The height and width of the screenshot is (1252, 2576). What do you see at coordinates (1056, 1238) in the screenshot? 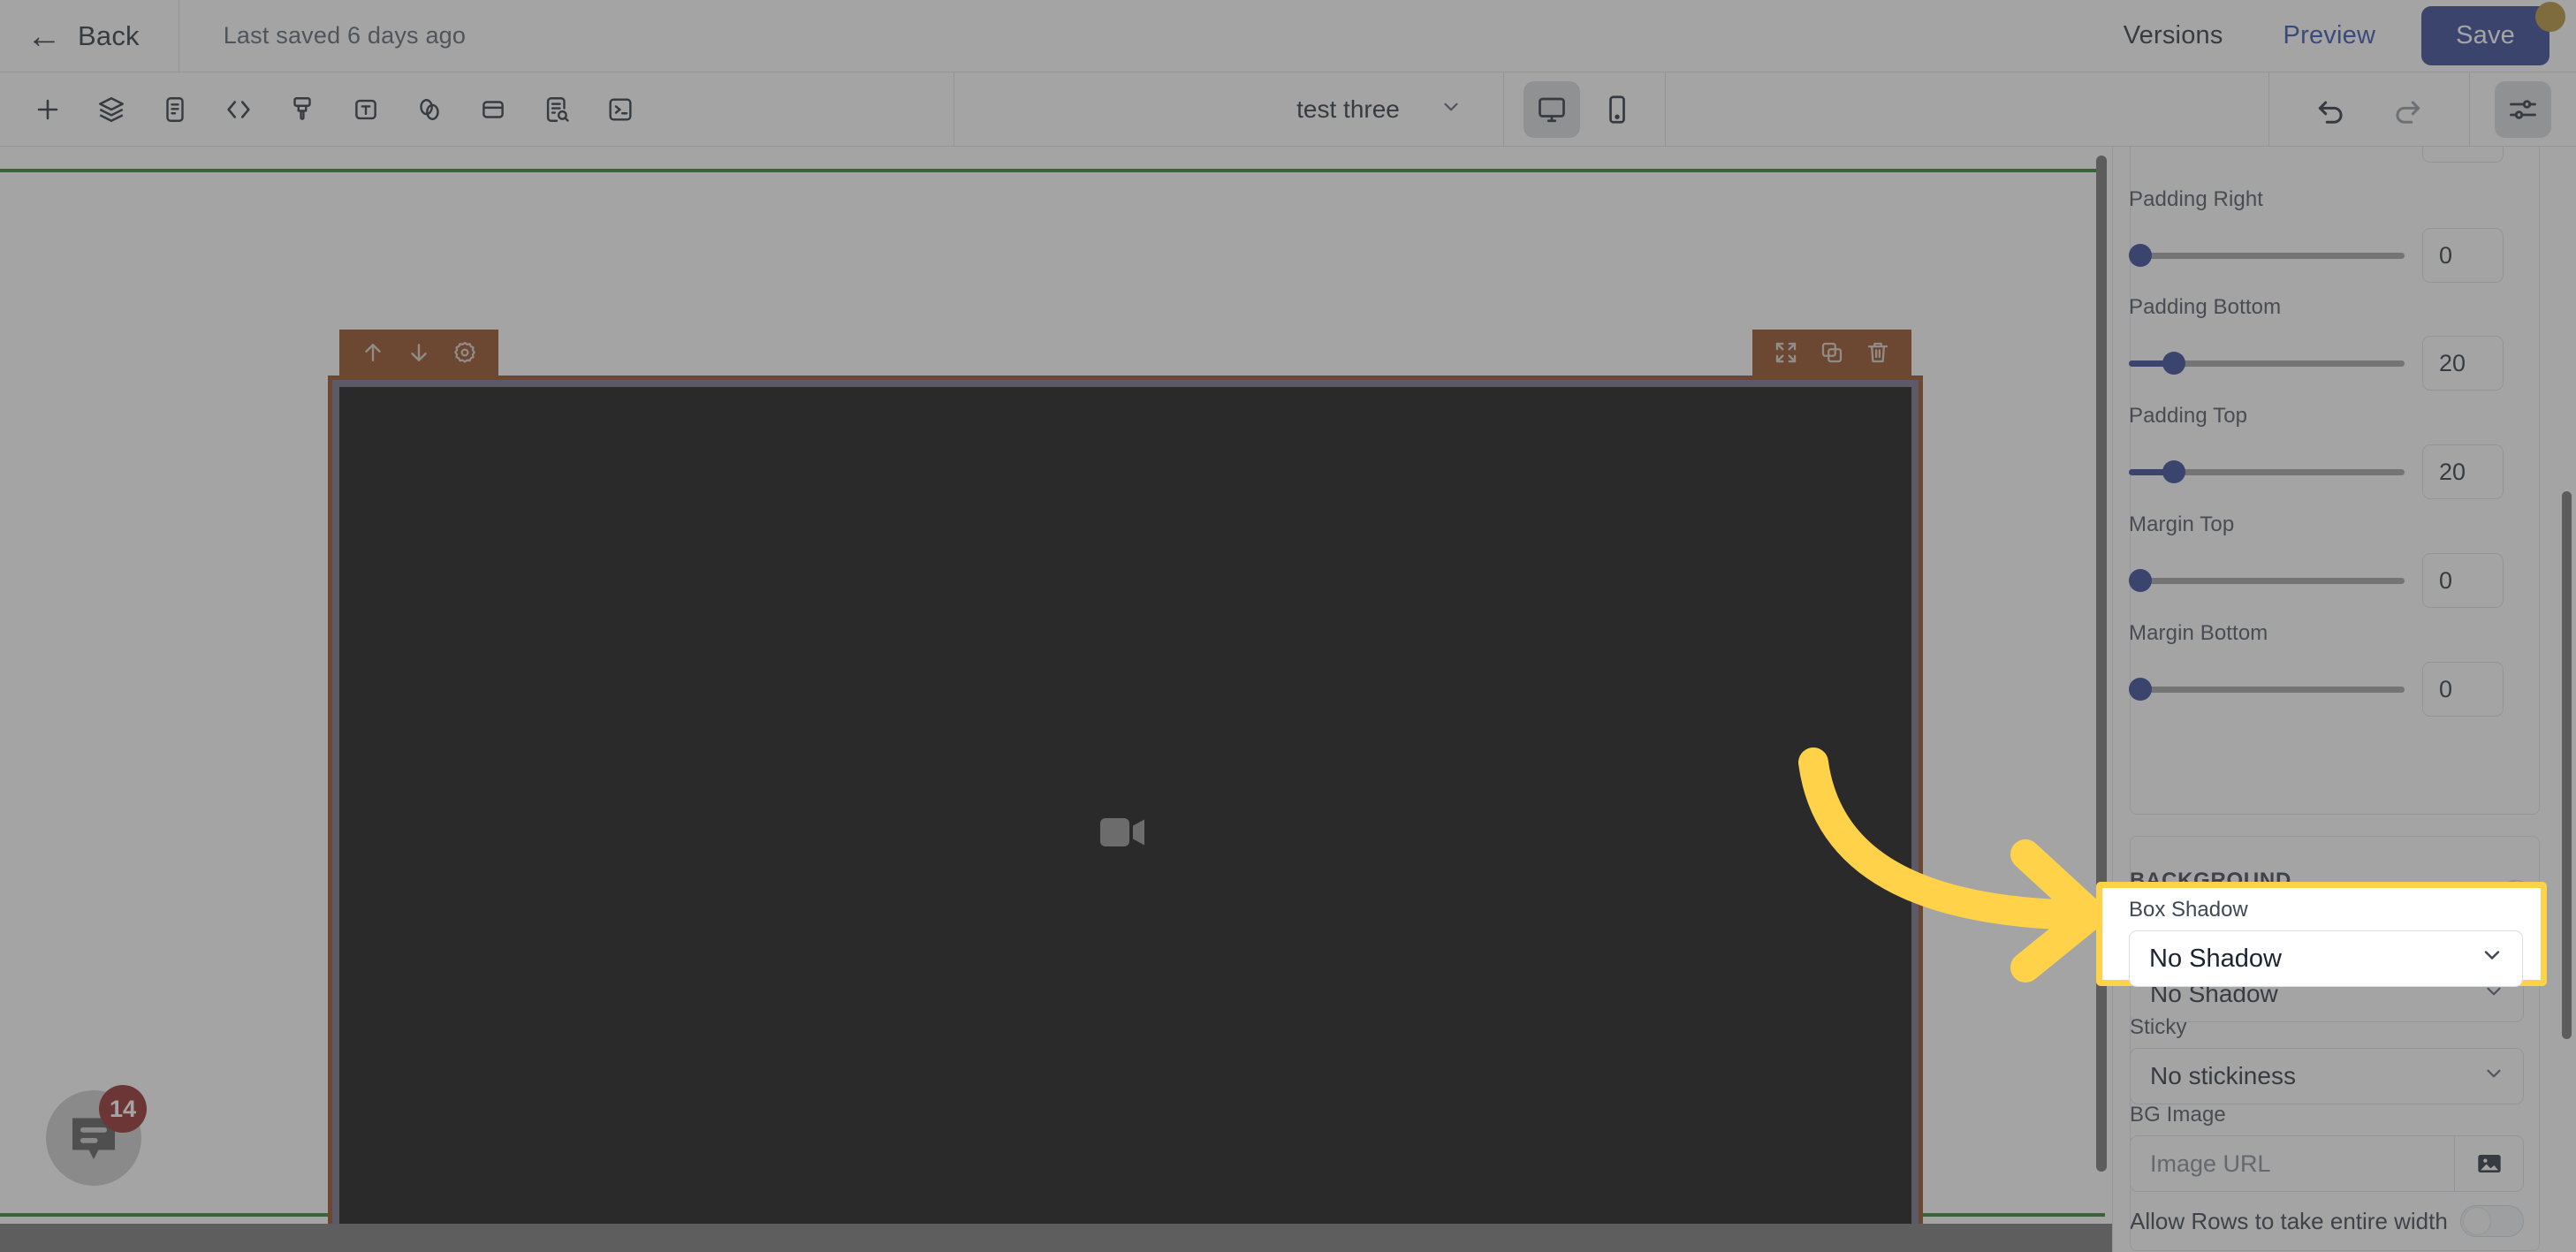
I see `canvas-bottom-strip` at bounding box center [1056, 1238].